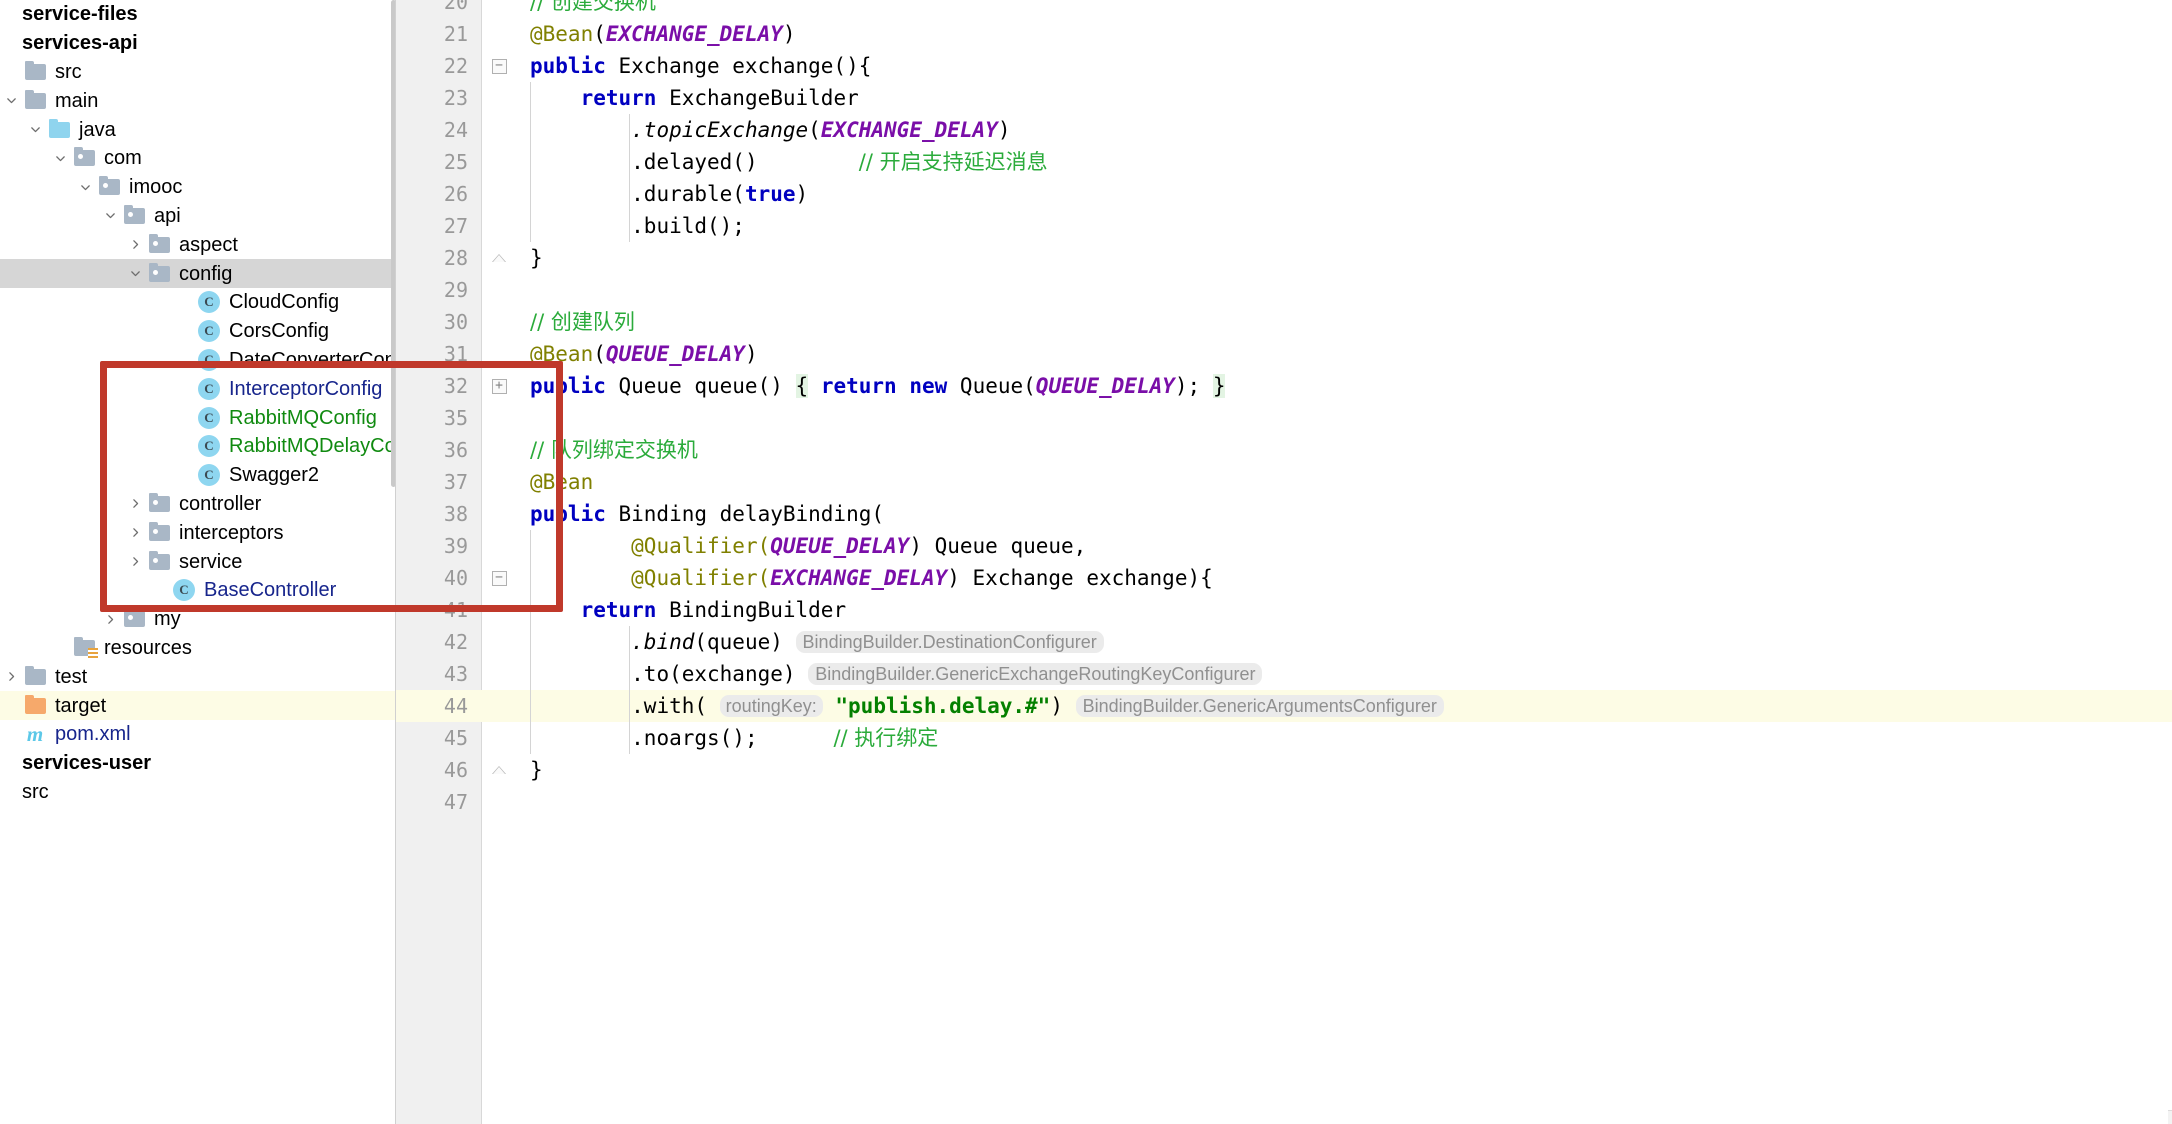 This screenshot has width=2172, height=1124. I want to click on code-line: 25 .delayed() // 开启支持延迟消息, so click(1284, 162).